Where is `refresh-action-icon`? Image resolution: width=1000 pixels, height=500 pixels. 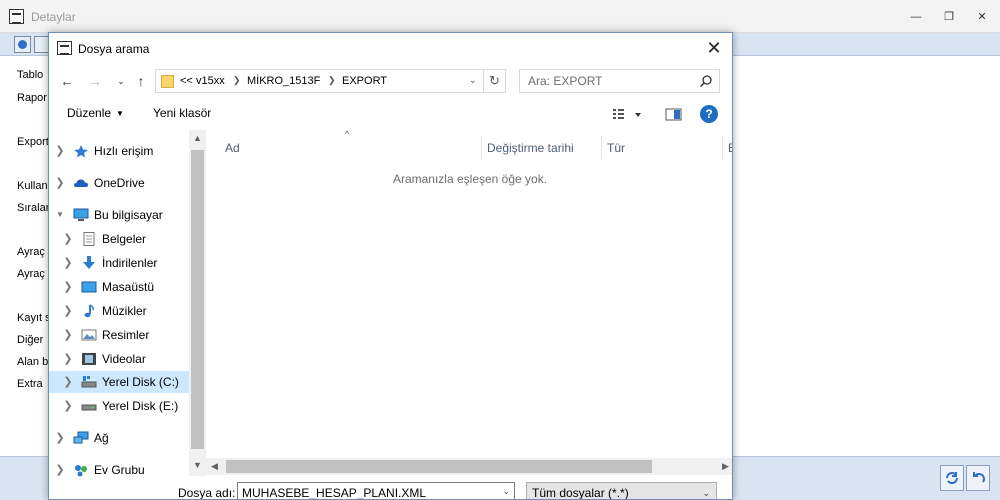
refresh-action-icon is located at coordinates (952, 478).